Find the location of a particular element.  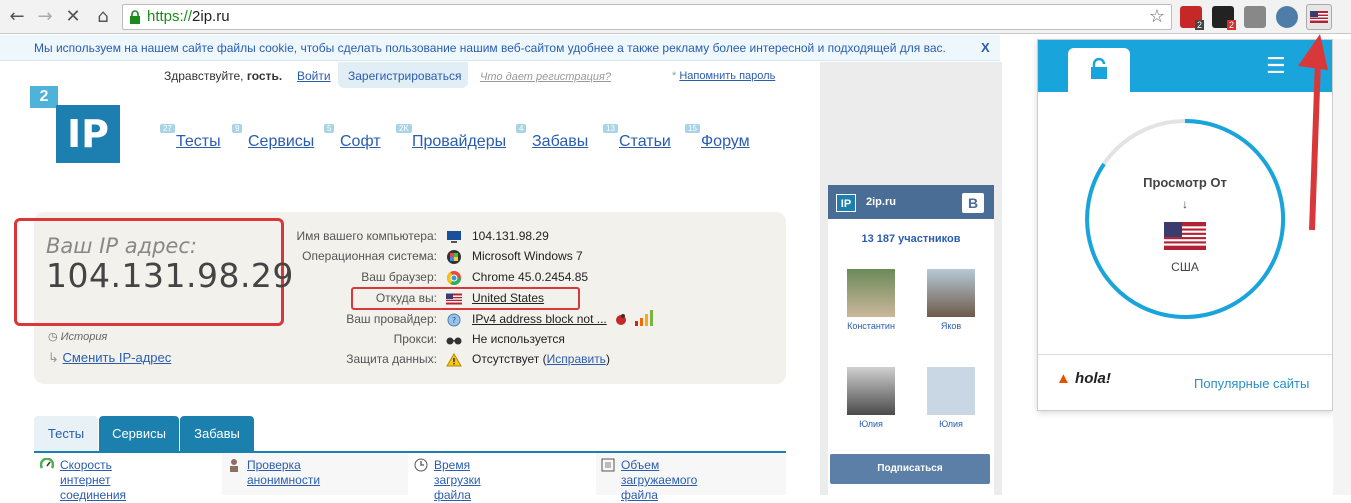

vk-group-logo: IP is located at coordinates (846, 203).